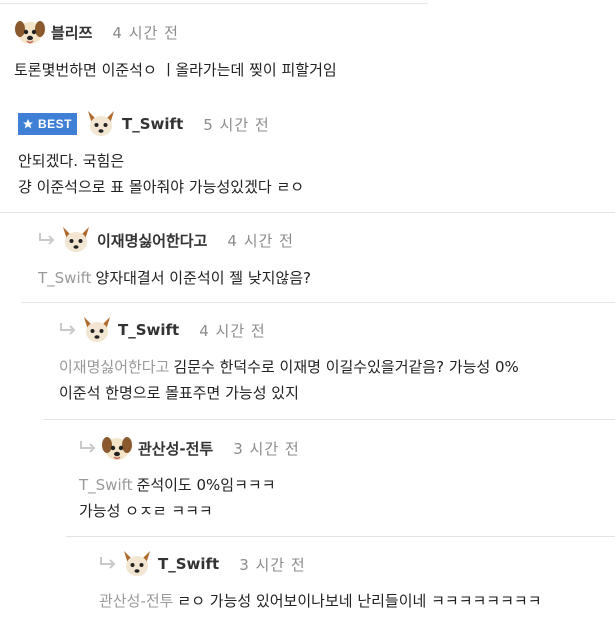  I want to click on best-badge: BEST, so click(48, 124).